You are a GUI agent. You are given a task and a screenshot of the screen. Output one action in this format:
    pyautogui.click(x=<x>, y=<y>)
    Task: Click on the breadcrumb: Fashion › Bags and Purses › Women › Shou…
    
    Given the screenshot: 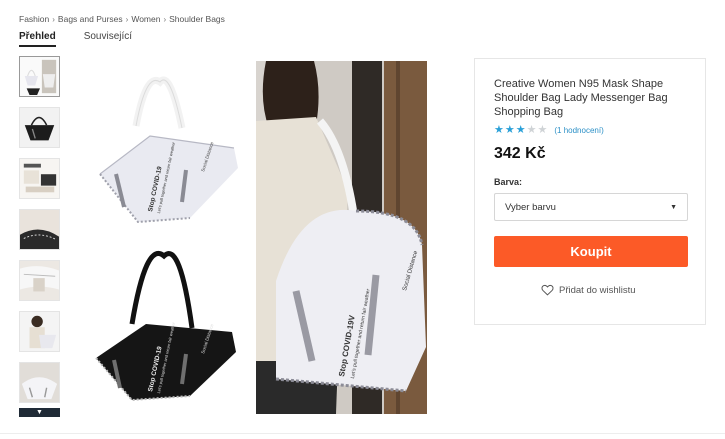 What is the action you would take?
    pyautogui.click(x=122, y=19)
    